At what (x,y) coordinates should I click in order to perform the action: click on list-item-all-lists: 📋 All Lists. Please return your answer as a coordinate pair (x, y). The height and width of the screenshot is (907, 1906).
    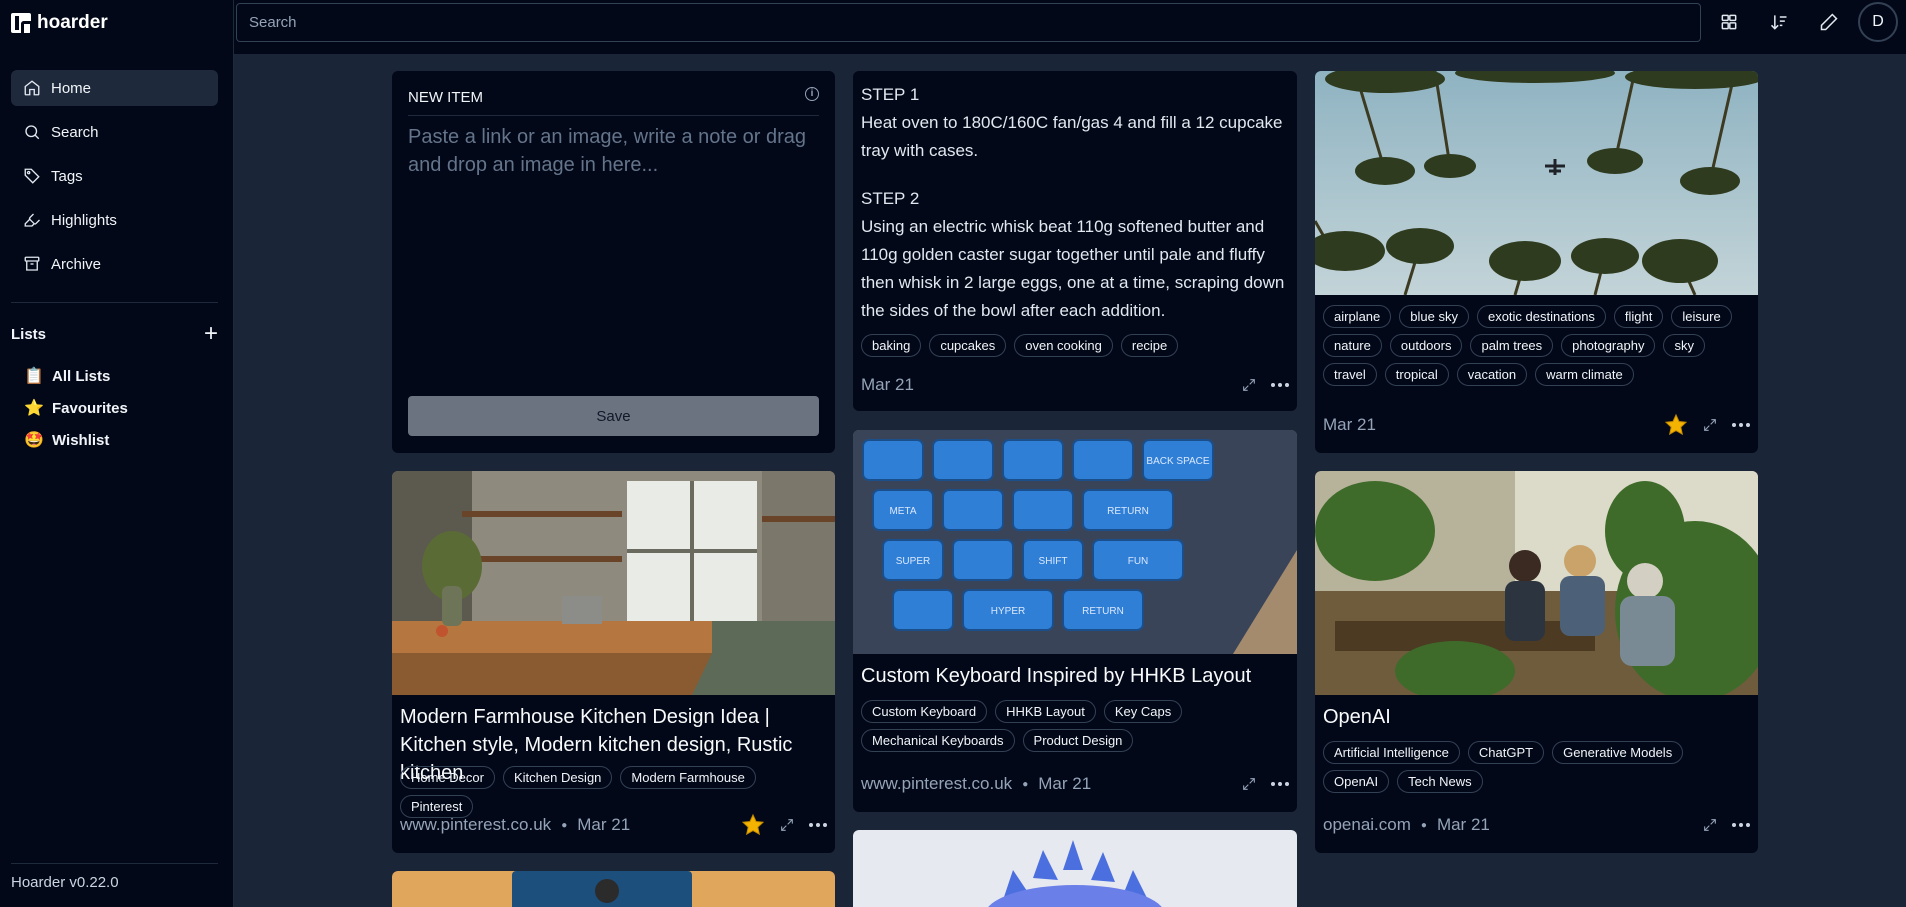
    Looking at the image, I should click on (76, 376).